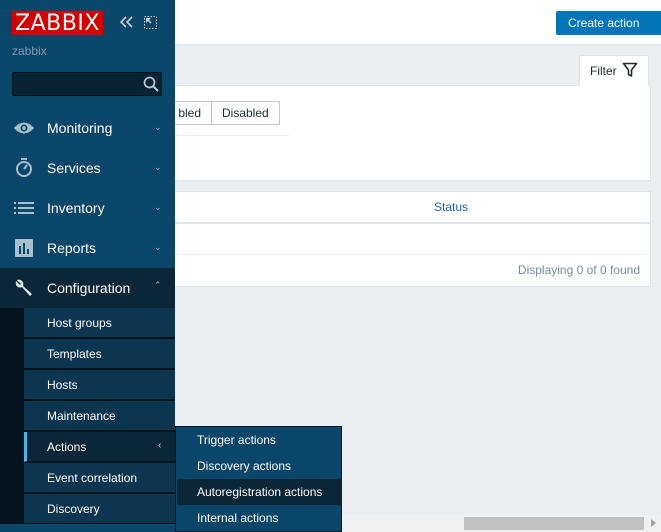 The width and height of the screenshot is (661, 532). I want to click on eye-icon, so click(24, 128).